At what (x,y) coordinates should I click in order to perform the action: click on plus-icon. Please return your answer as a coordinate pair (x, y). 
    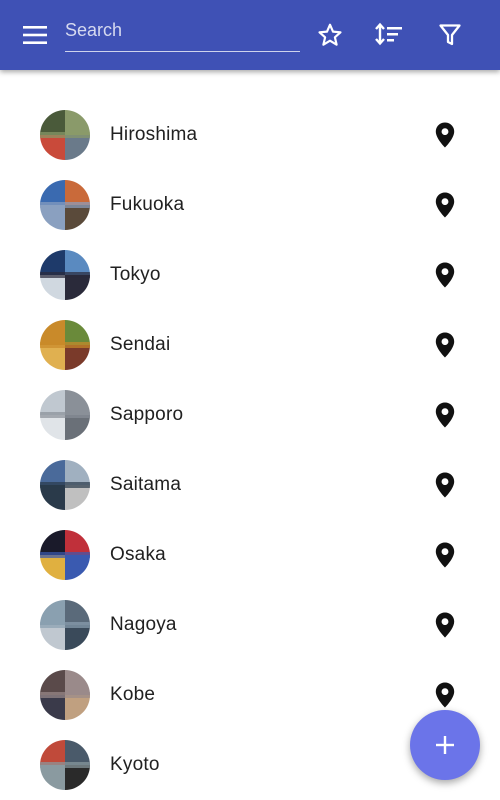
    Looking at the image, I should click on (445, 745).